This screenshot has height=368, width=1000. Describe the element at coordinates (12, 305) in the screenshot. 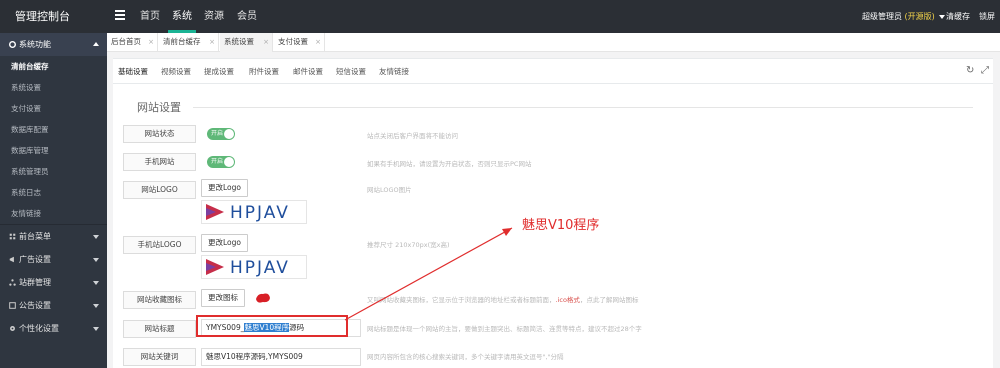

I see `bell-icon` at that location.